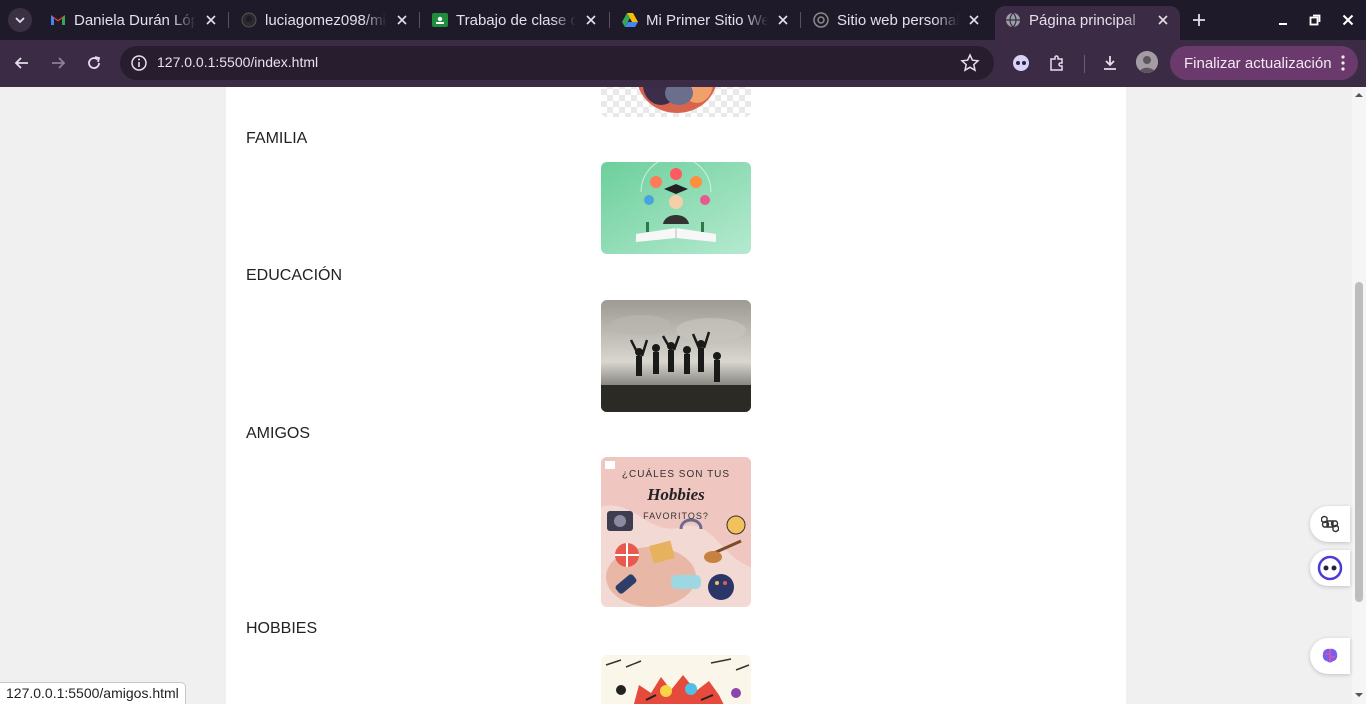 The width and height of the screenshot is (1366, 704). What do you see at coordinates (676, 679) in the screenshot?
I see `hobbies-image` at bounding box center [676, 679].